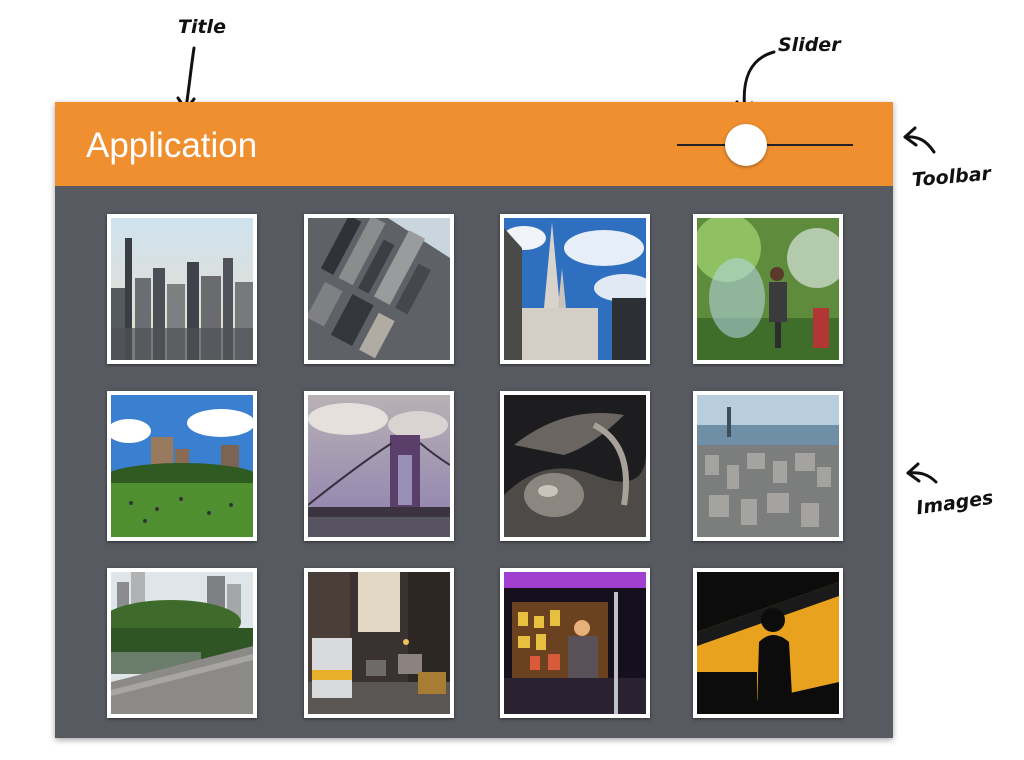  What do you see at coordinates (951, 177) in the screenshot?
I see `toolbar-annotation: Toolbar` at bounding box center [951, 177].